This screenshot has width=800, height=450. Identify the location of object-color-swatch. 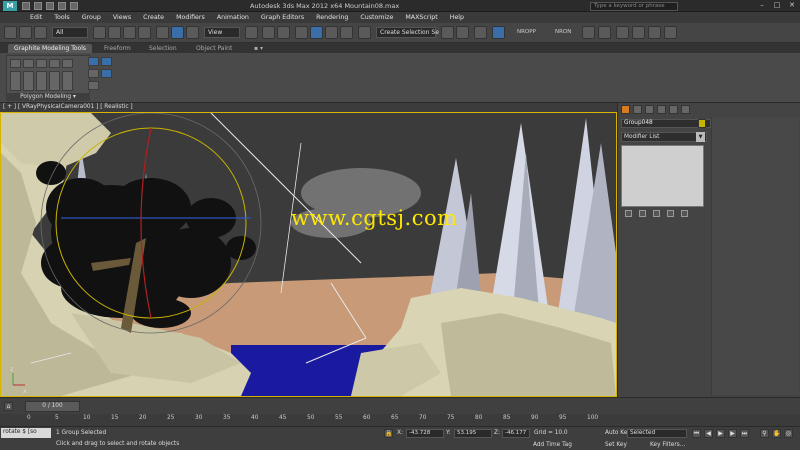
(702, 123).